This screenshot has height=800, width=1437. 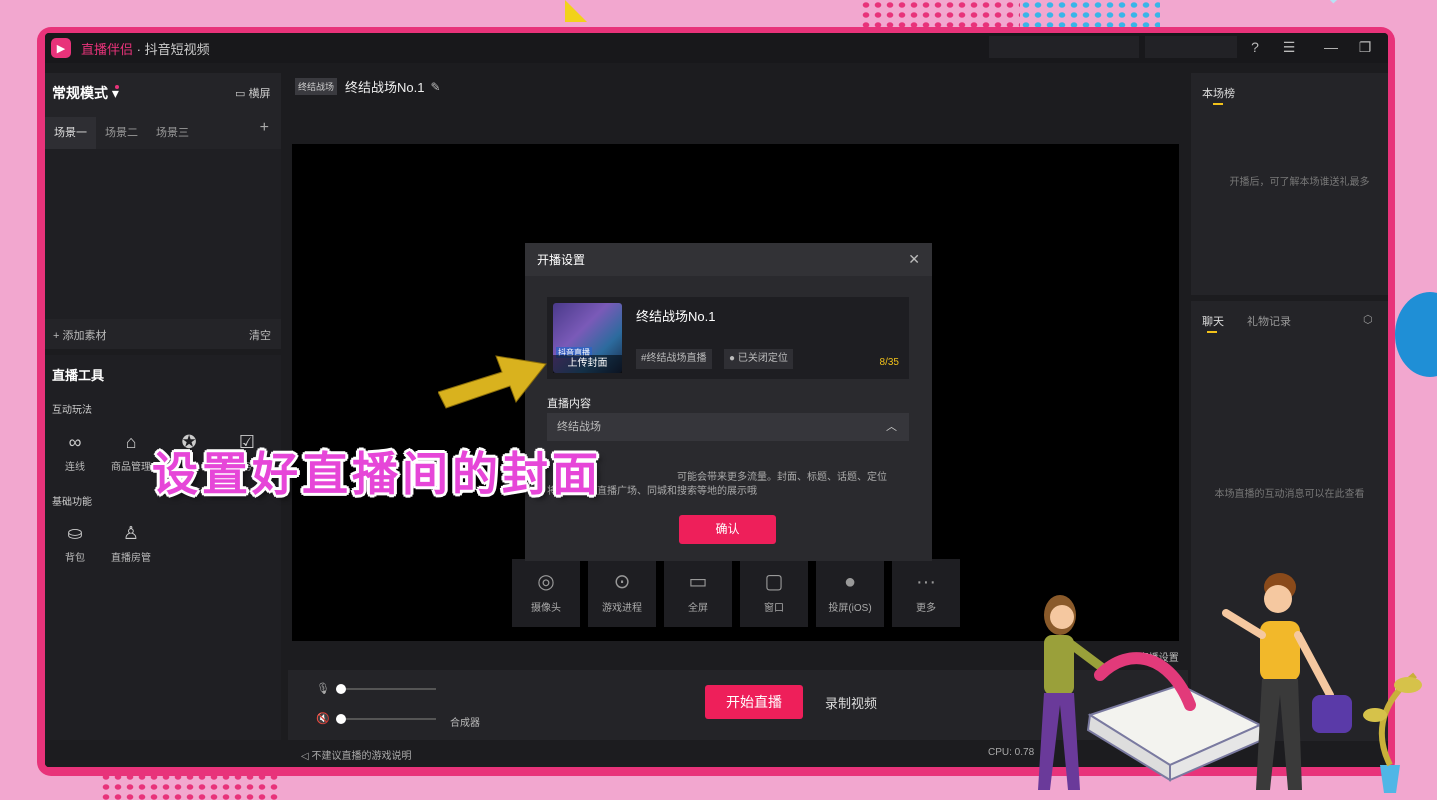 What do you see at coordinates (889, 362) in the screenshot?
I see `title-char-count: 8/35` at bounding box center [889, 362].